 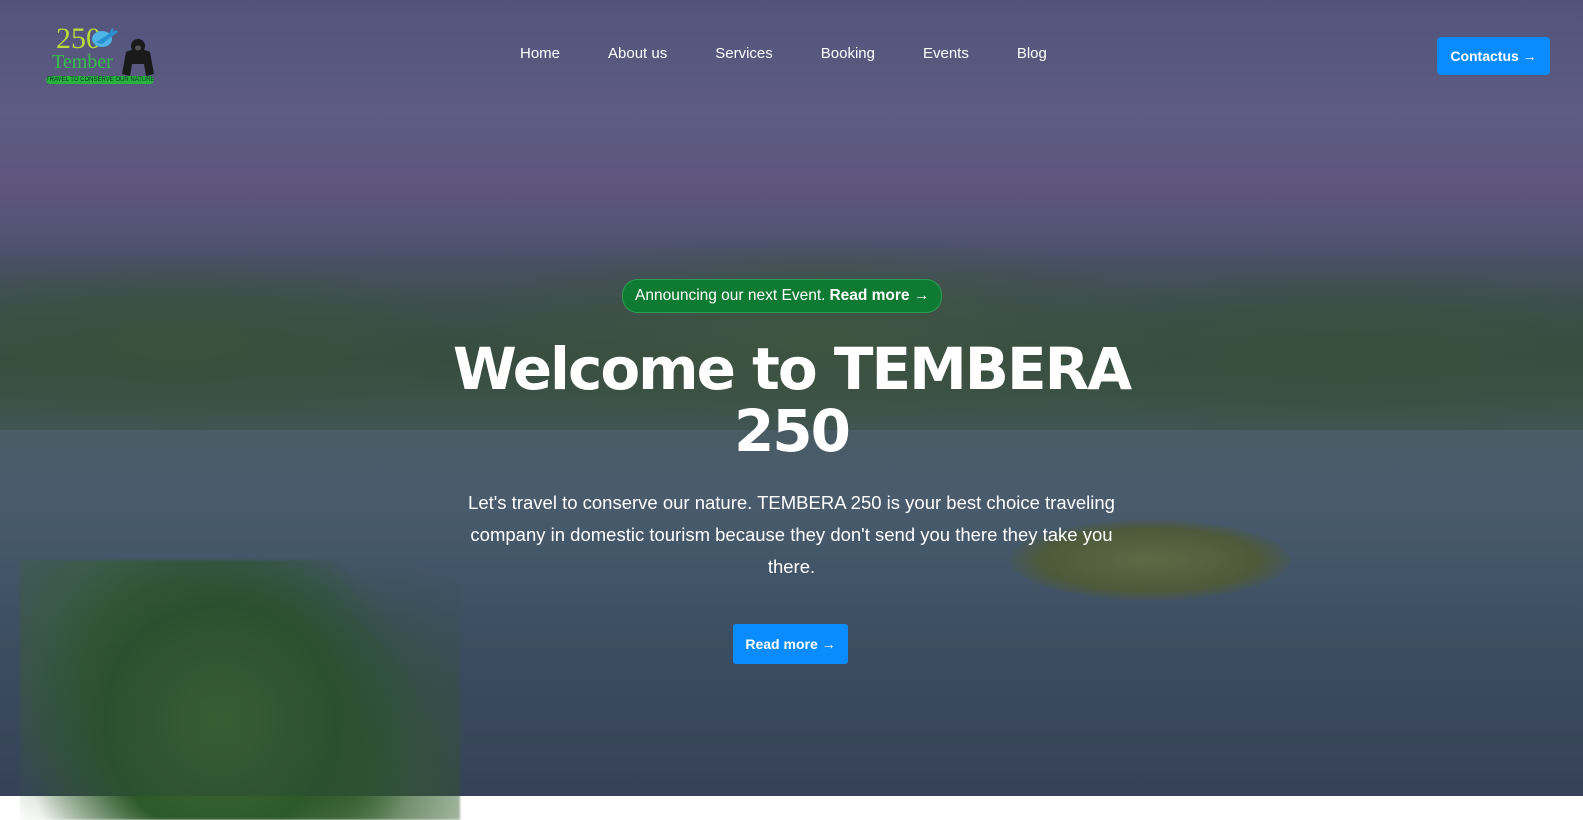 I want to click on site-logo: 250 Tember TRAVEL TO CONSERVE OUR NATURE, so click(x=101, y=55).